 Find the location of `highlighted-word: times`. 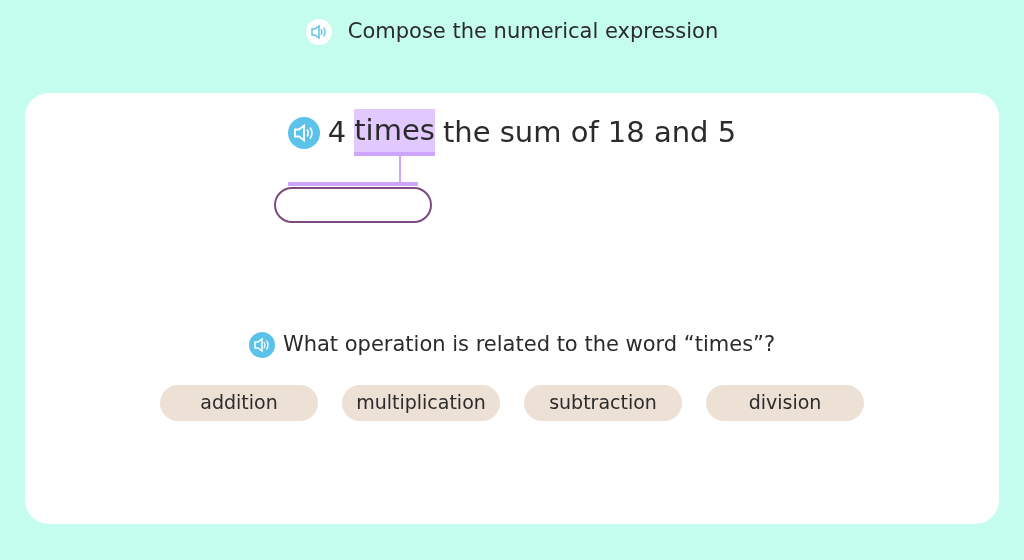

highlighted-word: times is located at coordinates (394, 132).